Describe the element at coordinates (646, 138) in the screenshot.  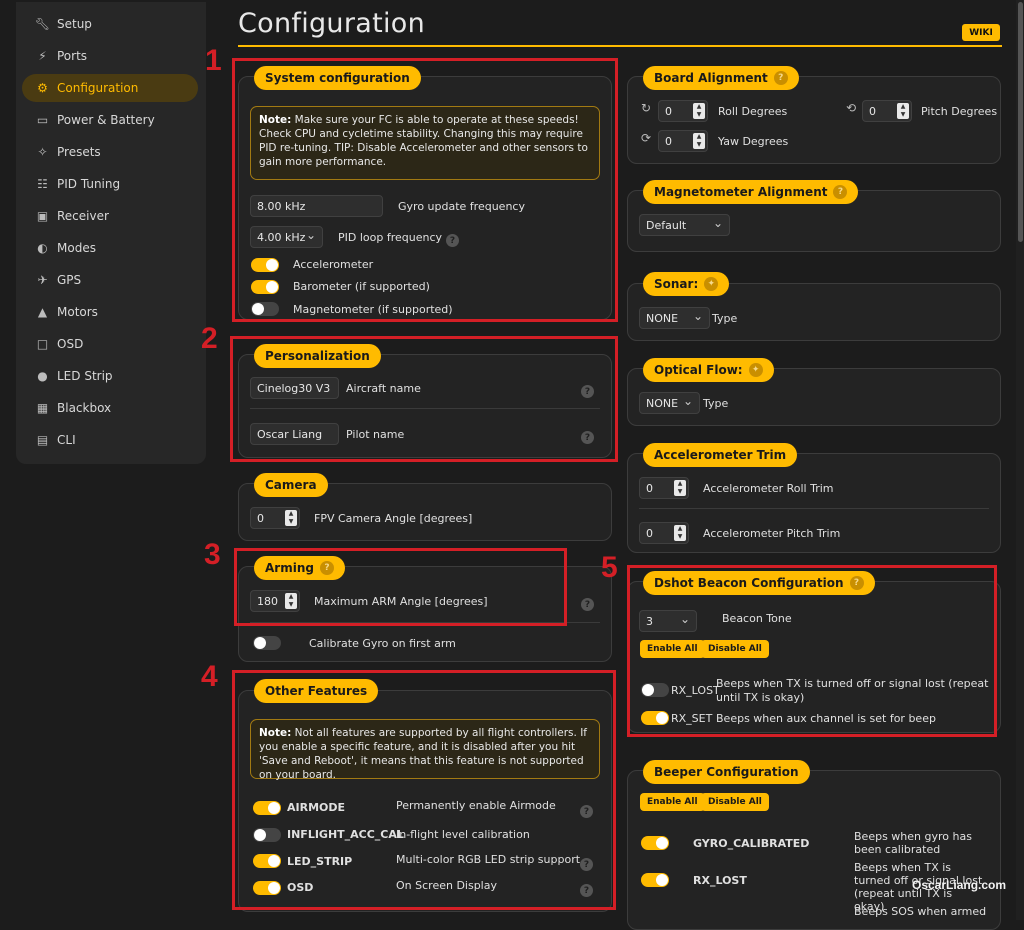
I see `yaw-icon: ⟳` at that location.